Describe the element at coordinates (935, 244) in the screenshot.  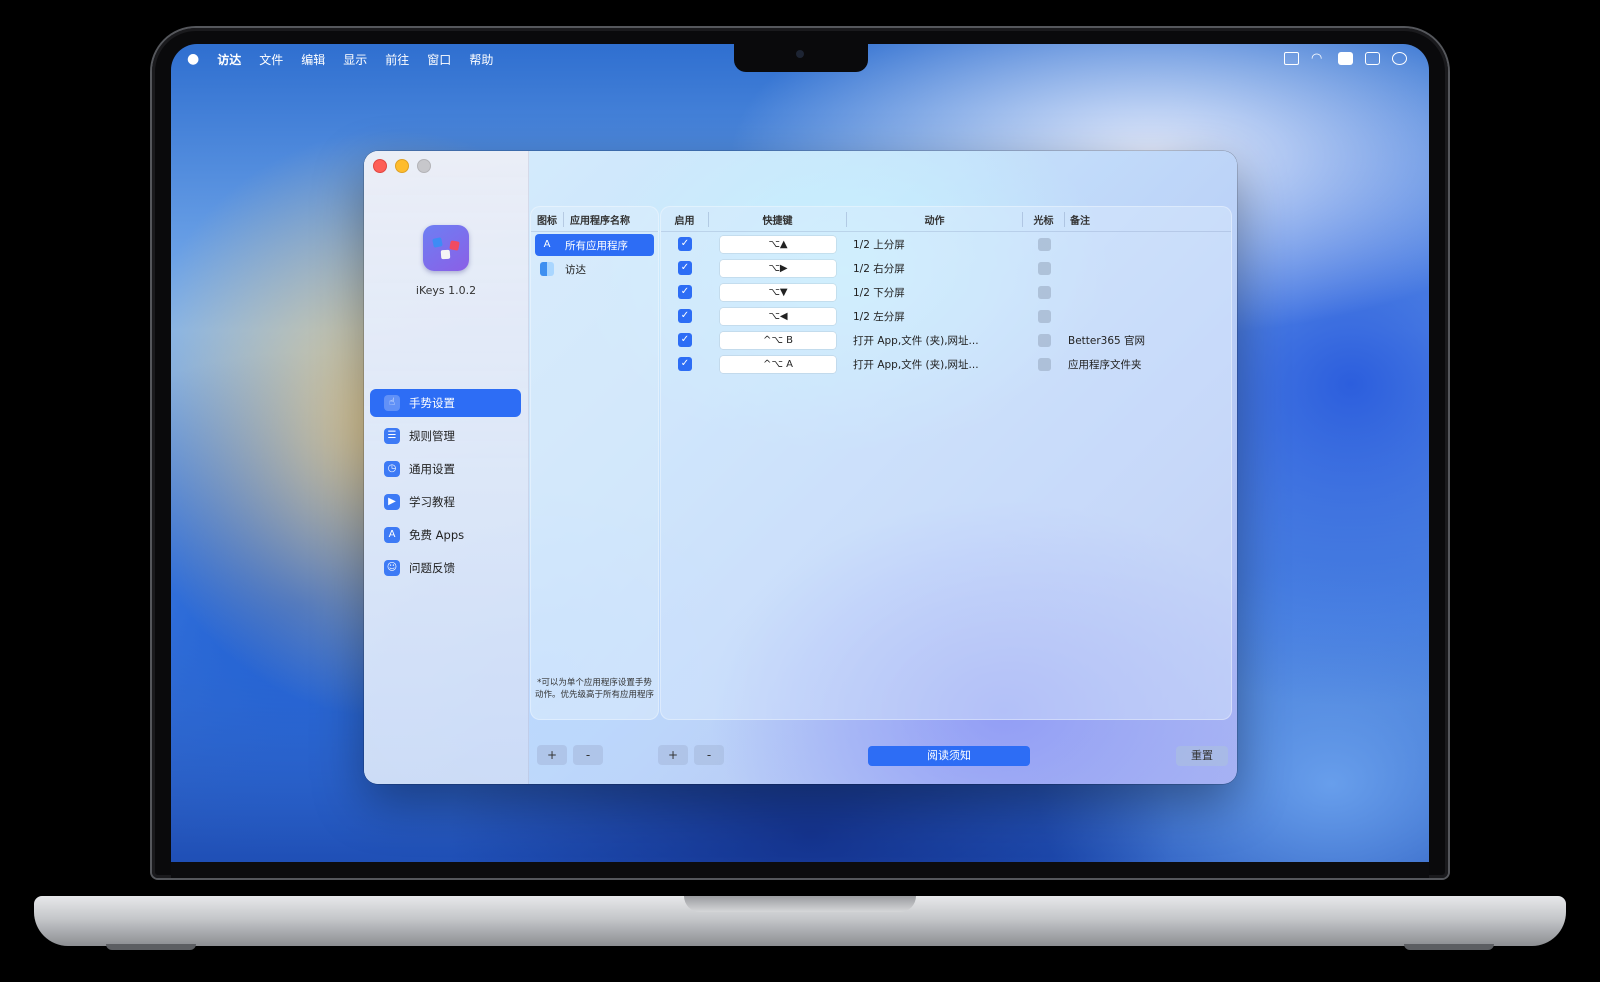
I see `action-cell: 1/2 上分屏` at that location.